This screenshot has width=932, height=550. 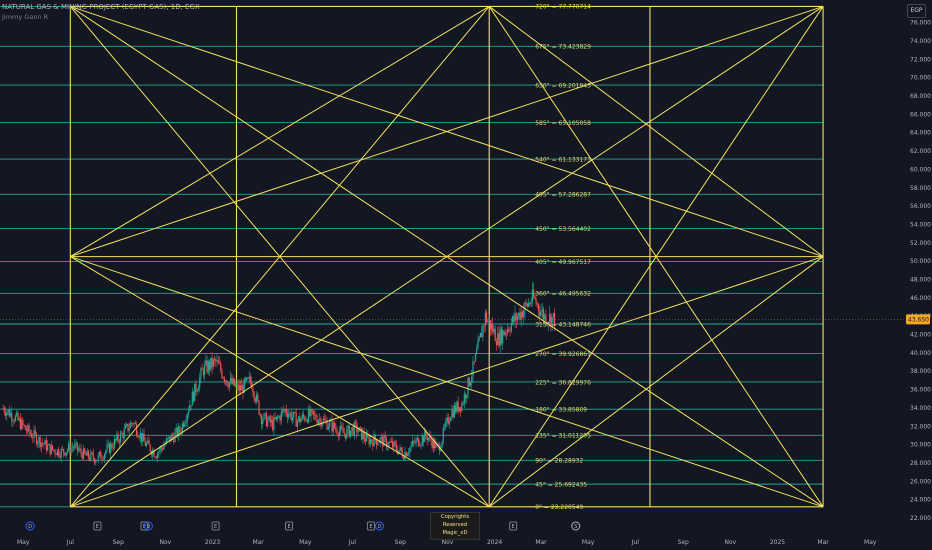 What do you see at coordinates (870, 542) in the screenshot?
I see `time-tick-label: May` at bounding box center [870, 542].